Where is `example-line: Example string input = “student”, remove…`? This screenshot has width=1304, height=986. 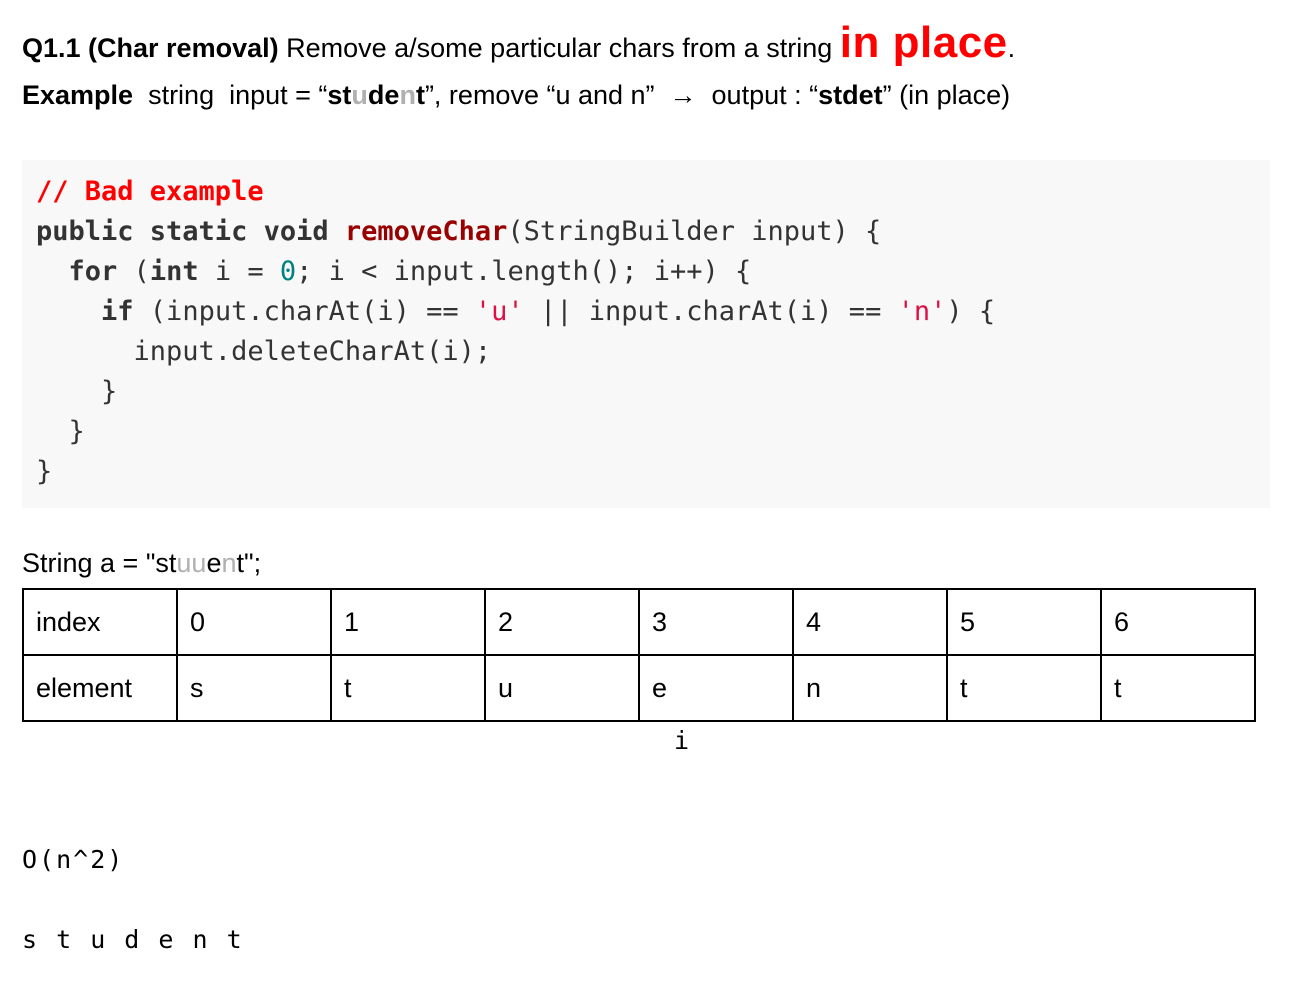
example-line: Example string input = “student”, remove… is located at coordinates (516, 95).